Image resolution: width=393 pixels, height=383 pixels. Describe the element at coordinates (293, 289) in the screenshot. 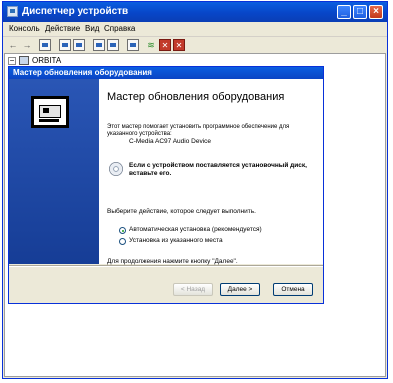

I see `cancel-button: Отмена` at that location.